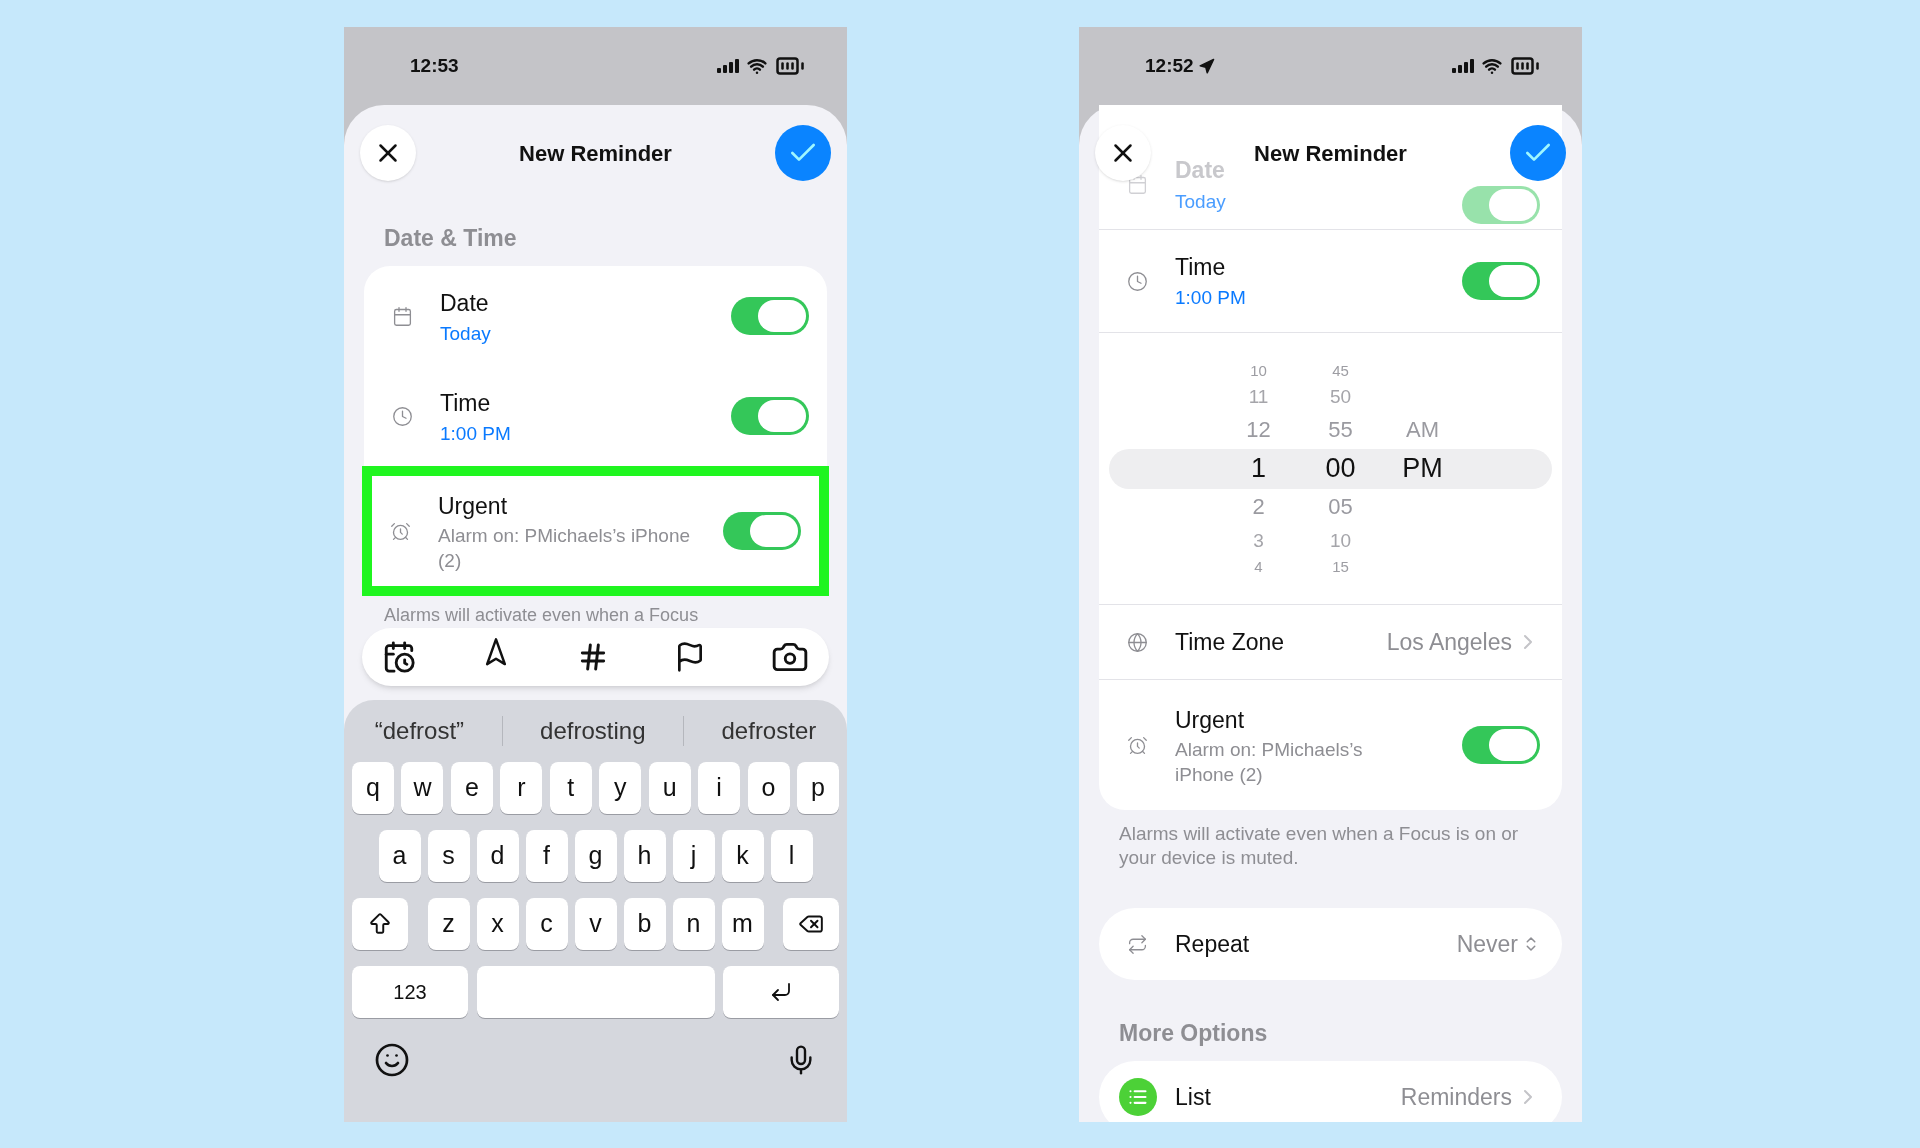  I want to click on picker-option: 1, so click(1258, 468).